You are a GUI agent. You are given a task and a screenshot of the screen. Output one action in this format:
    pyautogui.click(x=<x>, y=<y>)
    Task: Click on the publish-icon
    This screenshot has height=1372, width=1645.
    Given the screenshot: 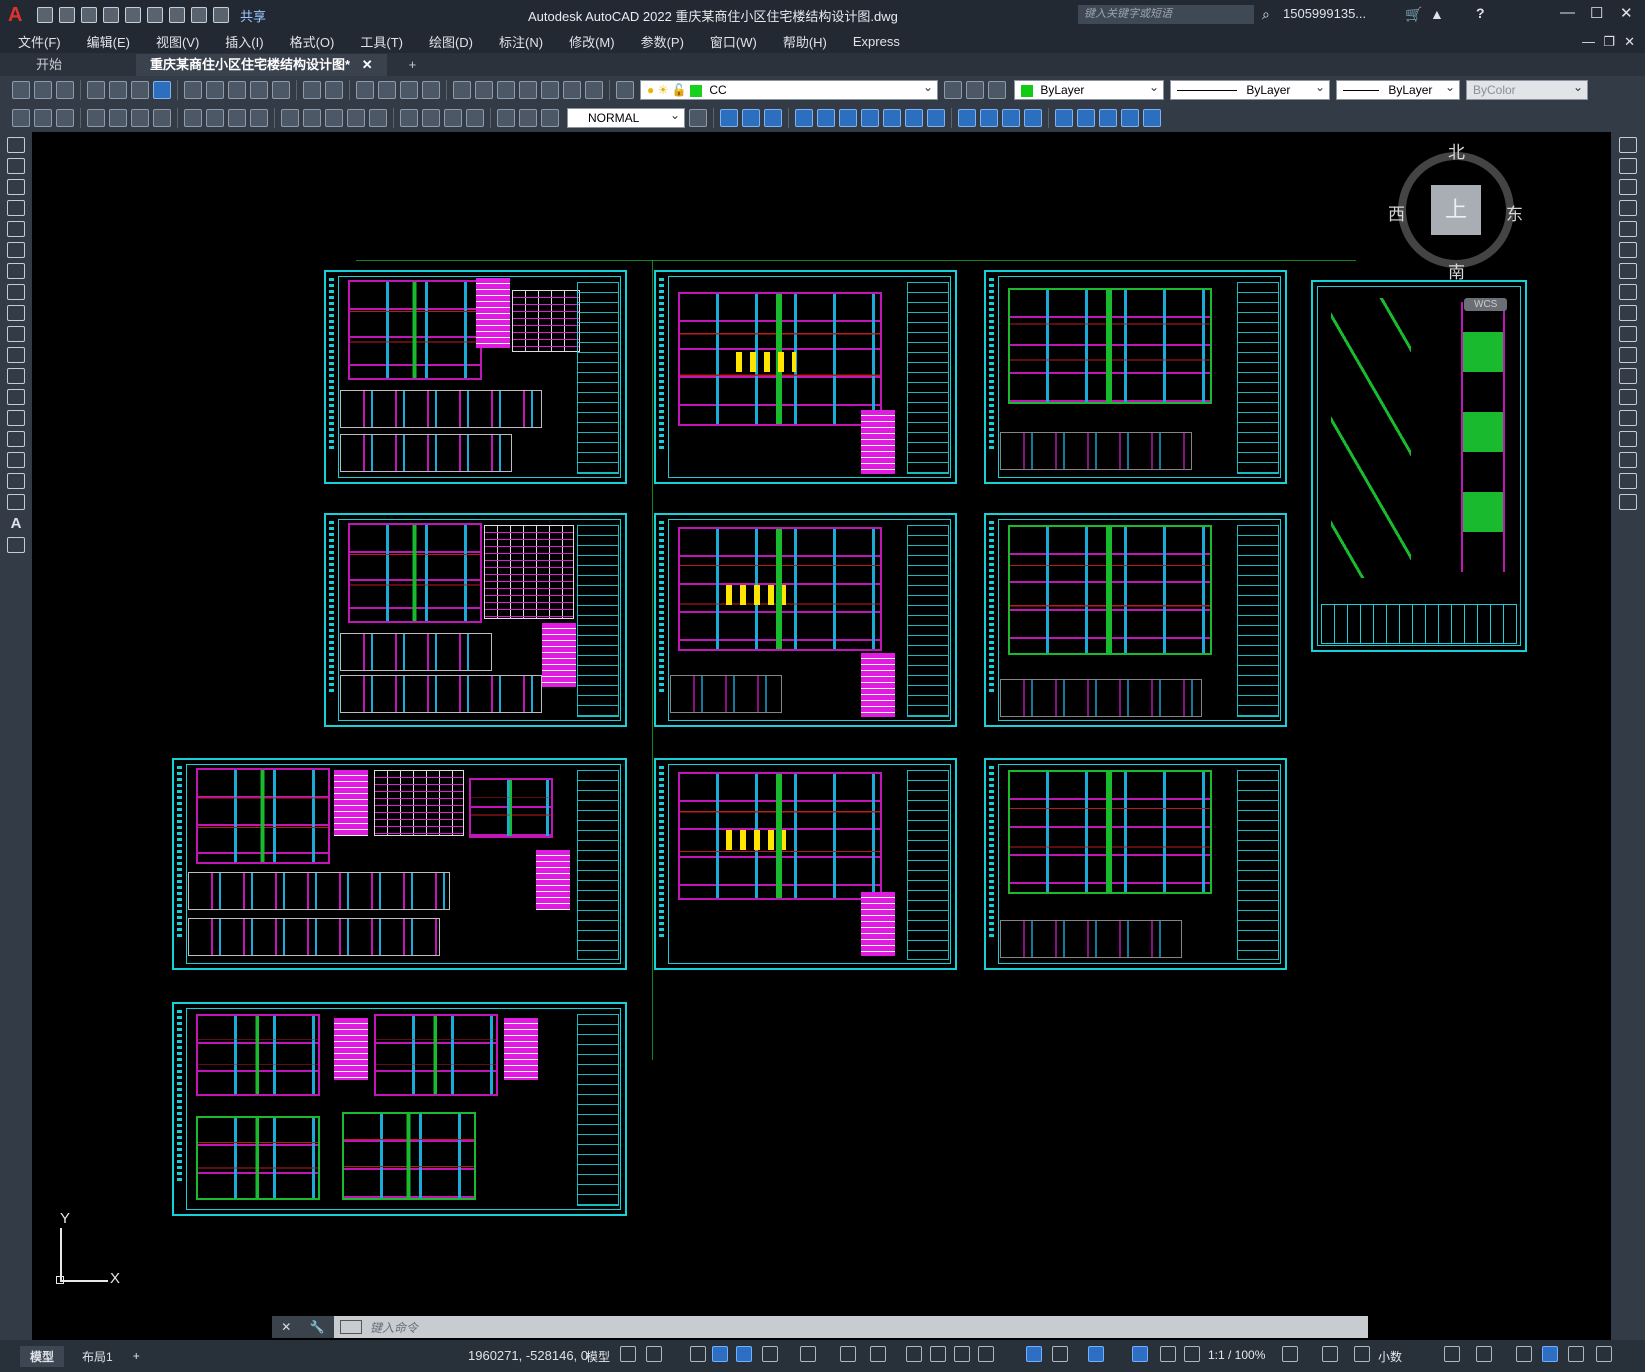 What is the action you would take?
    pyautogui.click(x=140, y=90)
    